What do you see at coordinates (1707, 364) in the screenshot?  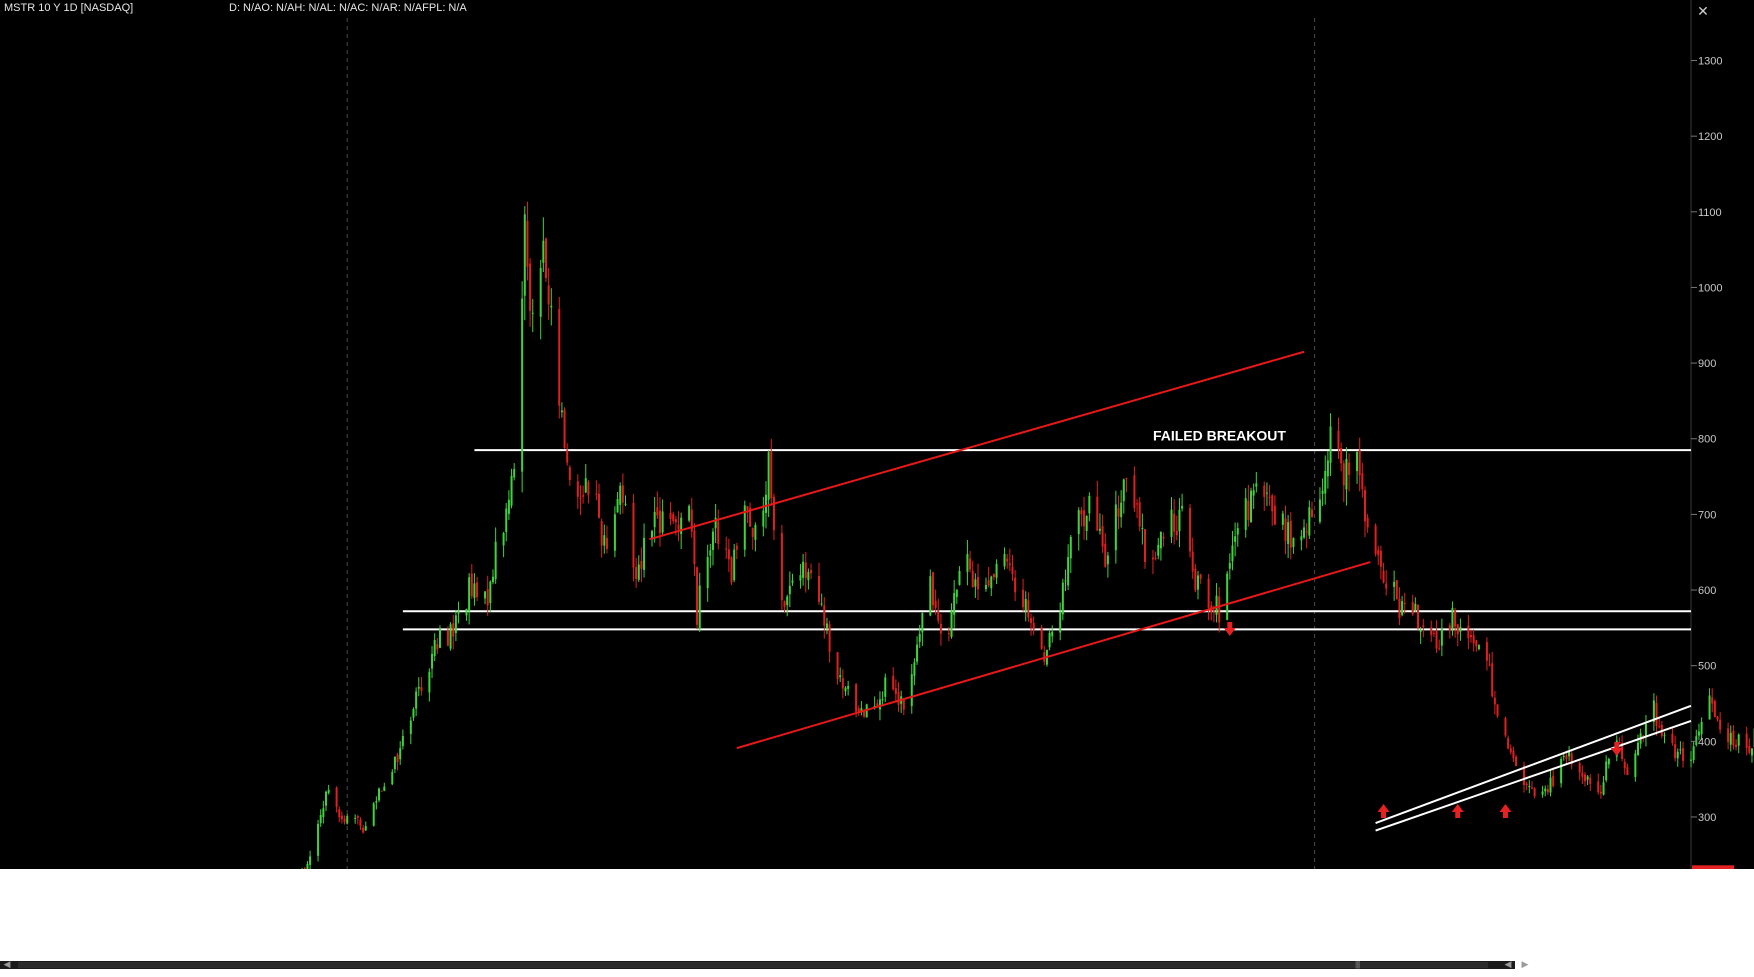 I see `y-axis-tick-label: 900` at bounding box center [1707, 364].